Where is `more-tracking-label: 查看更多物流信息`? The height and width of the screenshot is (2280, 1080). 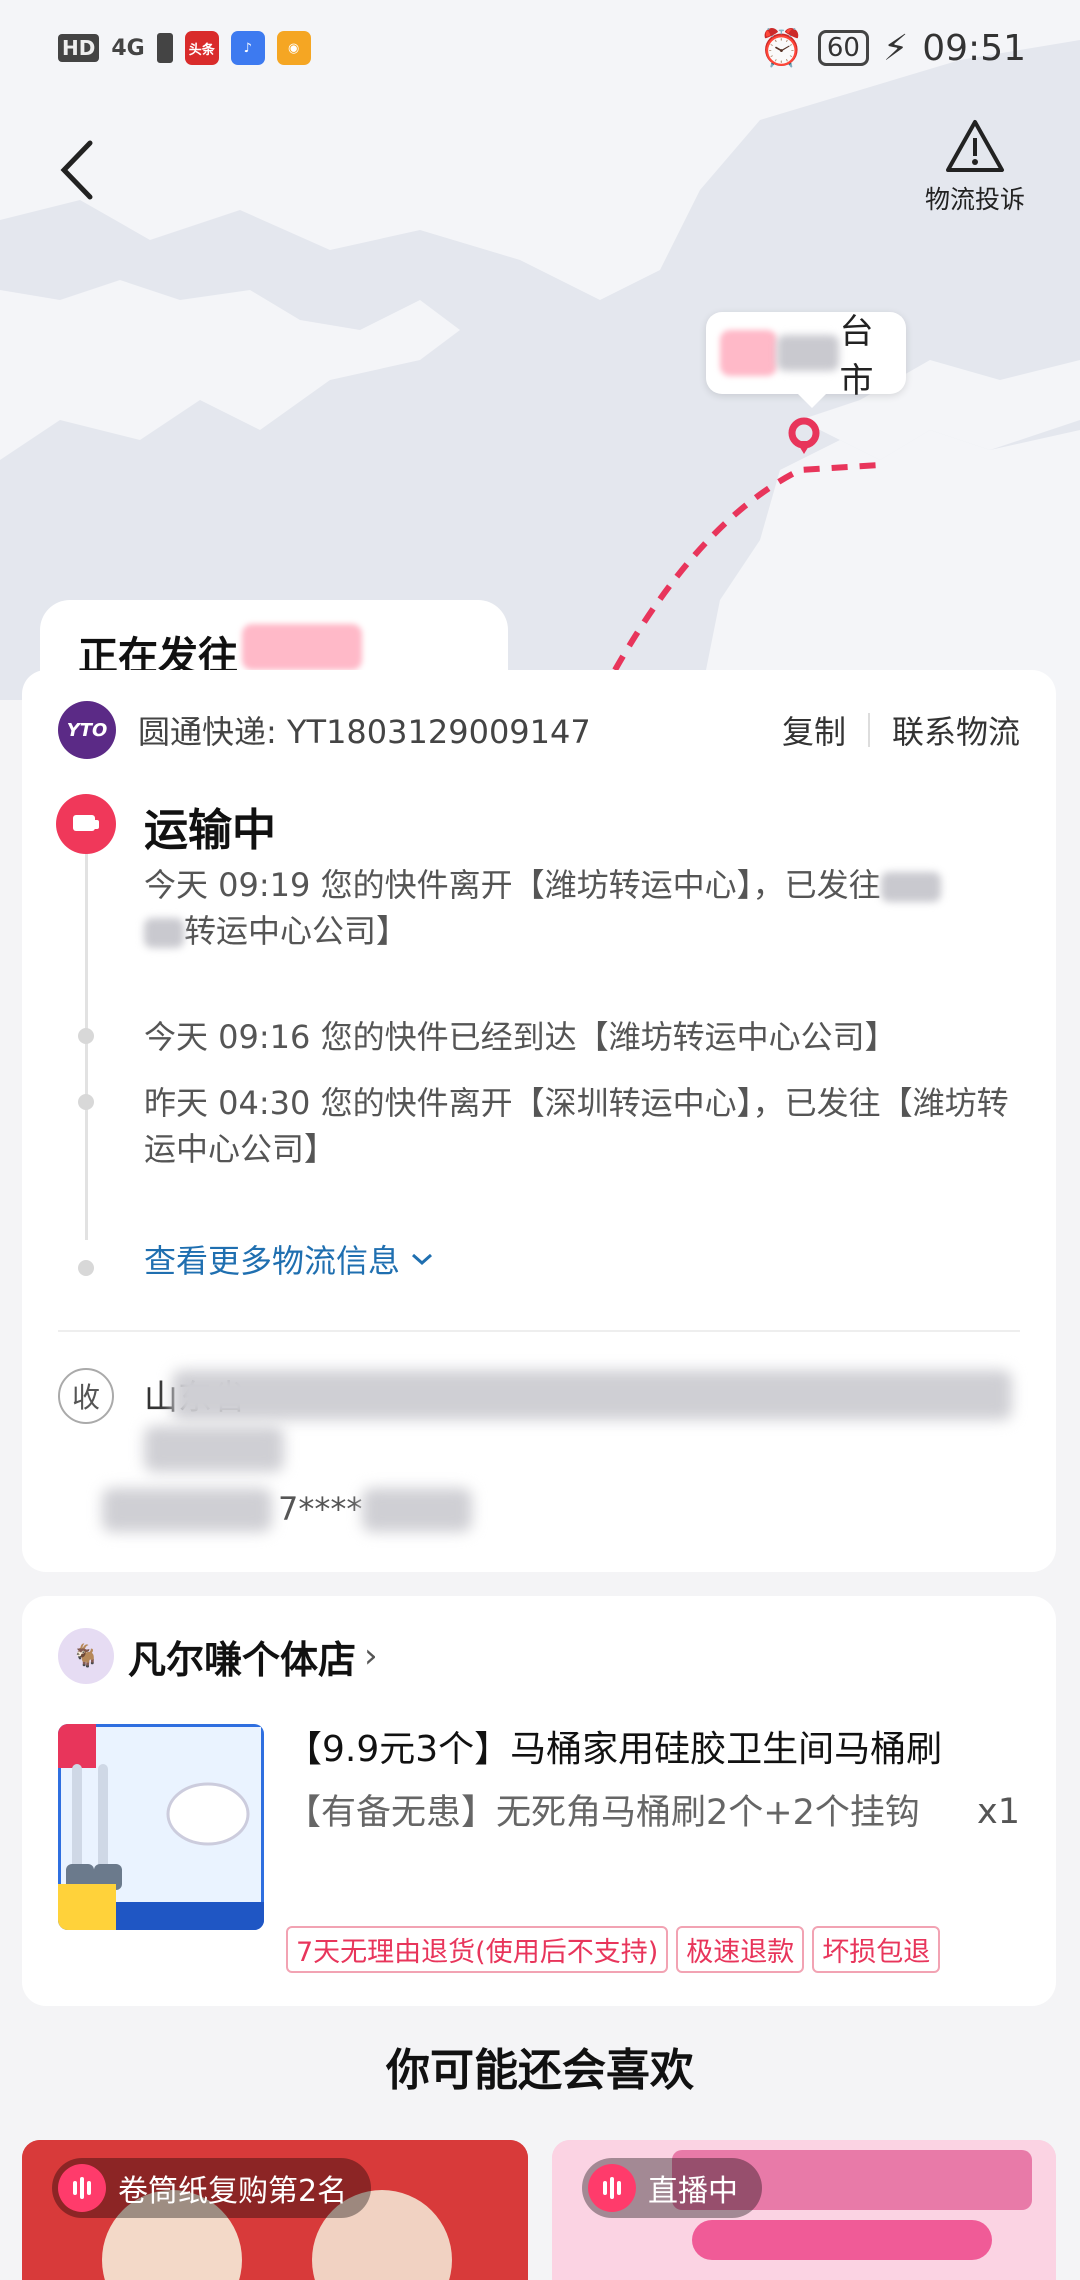 more-tracking-label: 查看更多物流信息 is located at coordinates (272, 1261).